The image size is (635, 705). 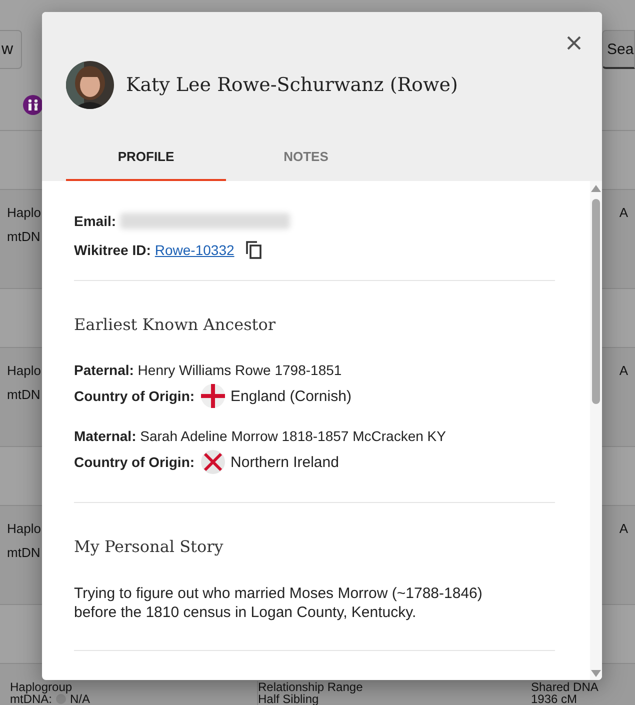 I want to click on column-heading: Haplogroup, so click(x=42, y=687).